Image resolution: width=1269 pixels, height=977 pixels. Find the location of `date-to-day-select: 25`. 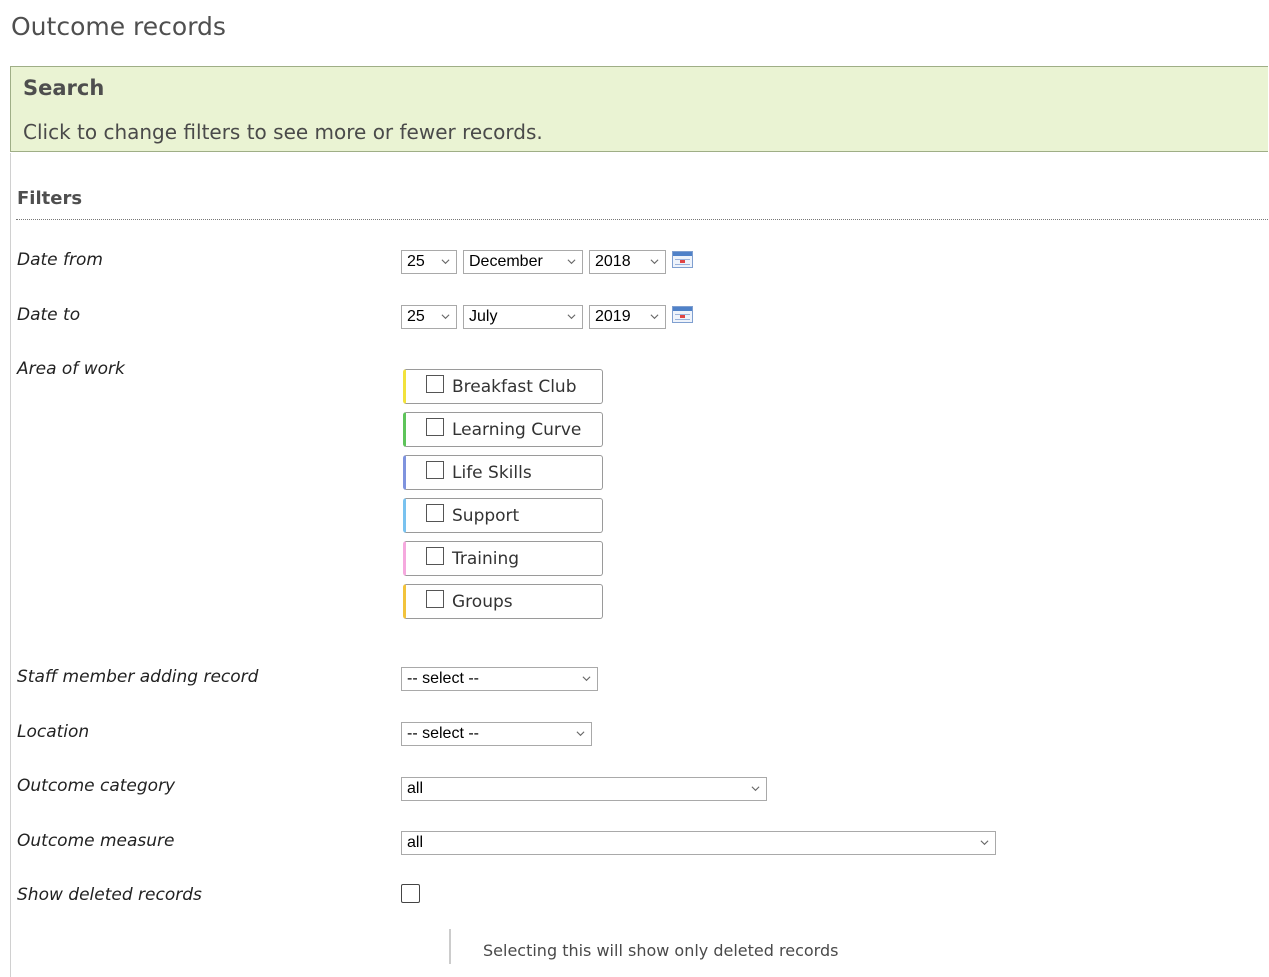

date-to-day-select: 25 is located at coordinates (429, 317).